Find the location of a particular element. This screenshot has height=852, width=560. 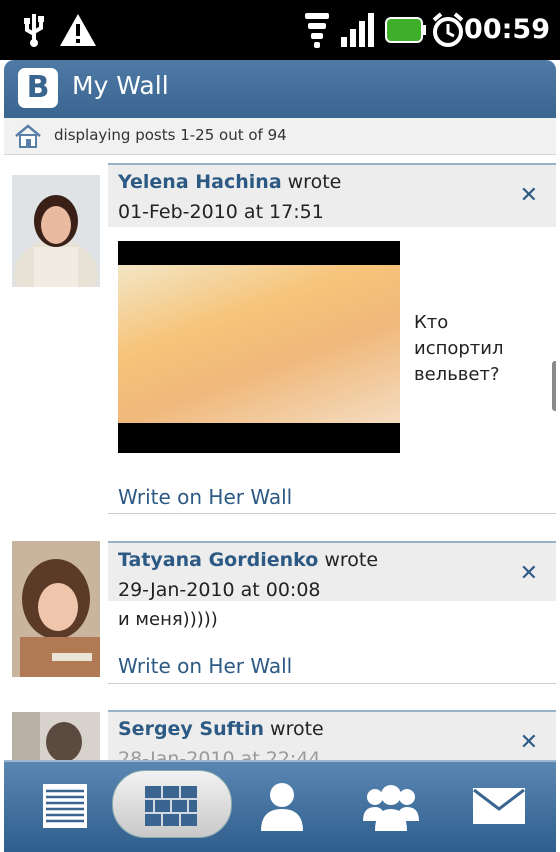

post-date: 29-Jan-2010 at 00:08 is located at coordinates (219, 590).